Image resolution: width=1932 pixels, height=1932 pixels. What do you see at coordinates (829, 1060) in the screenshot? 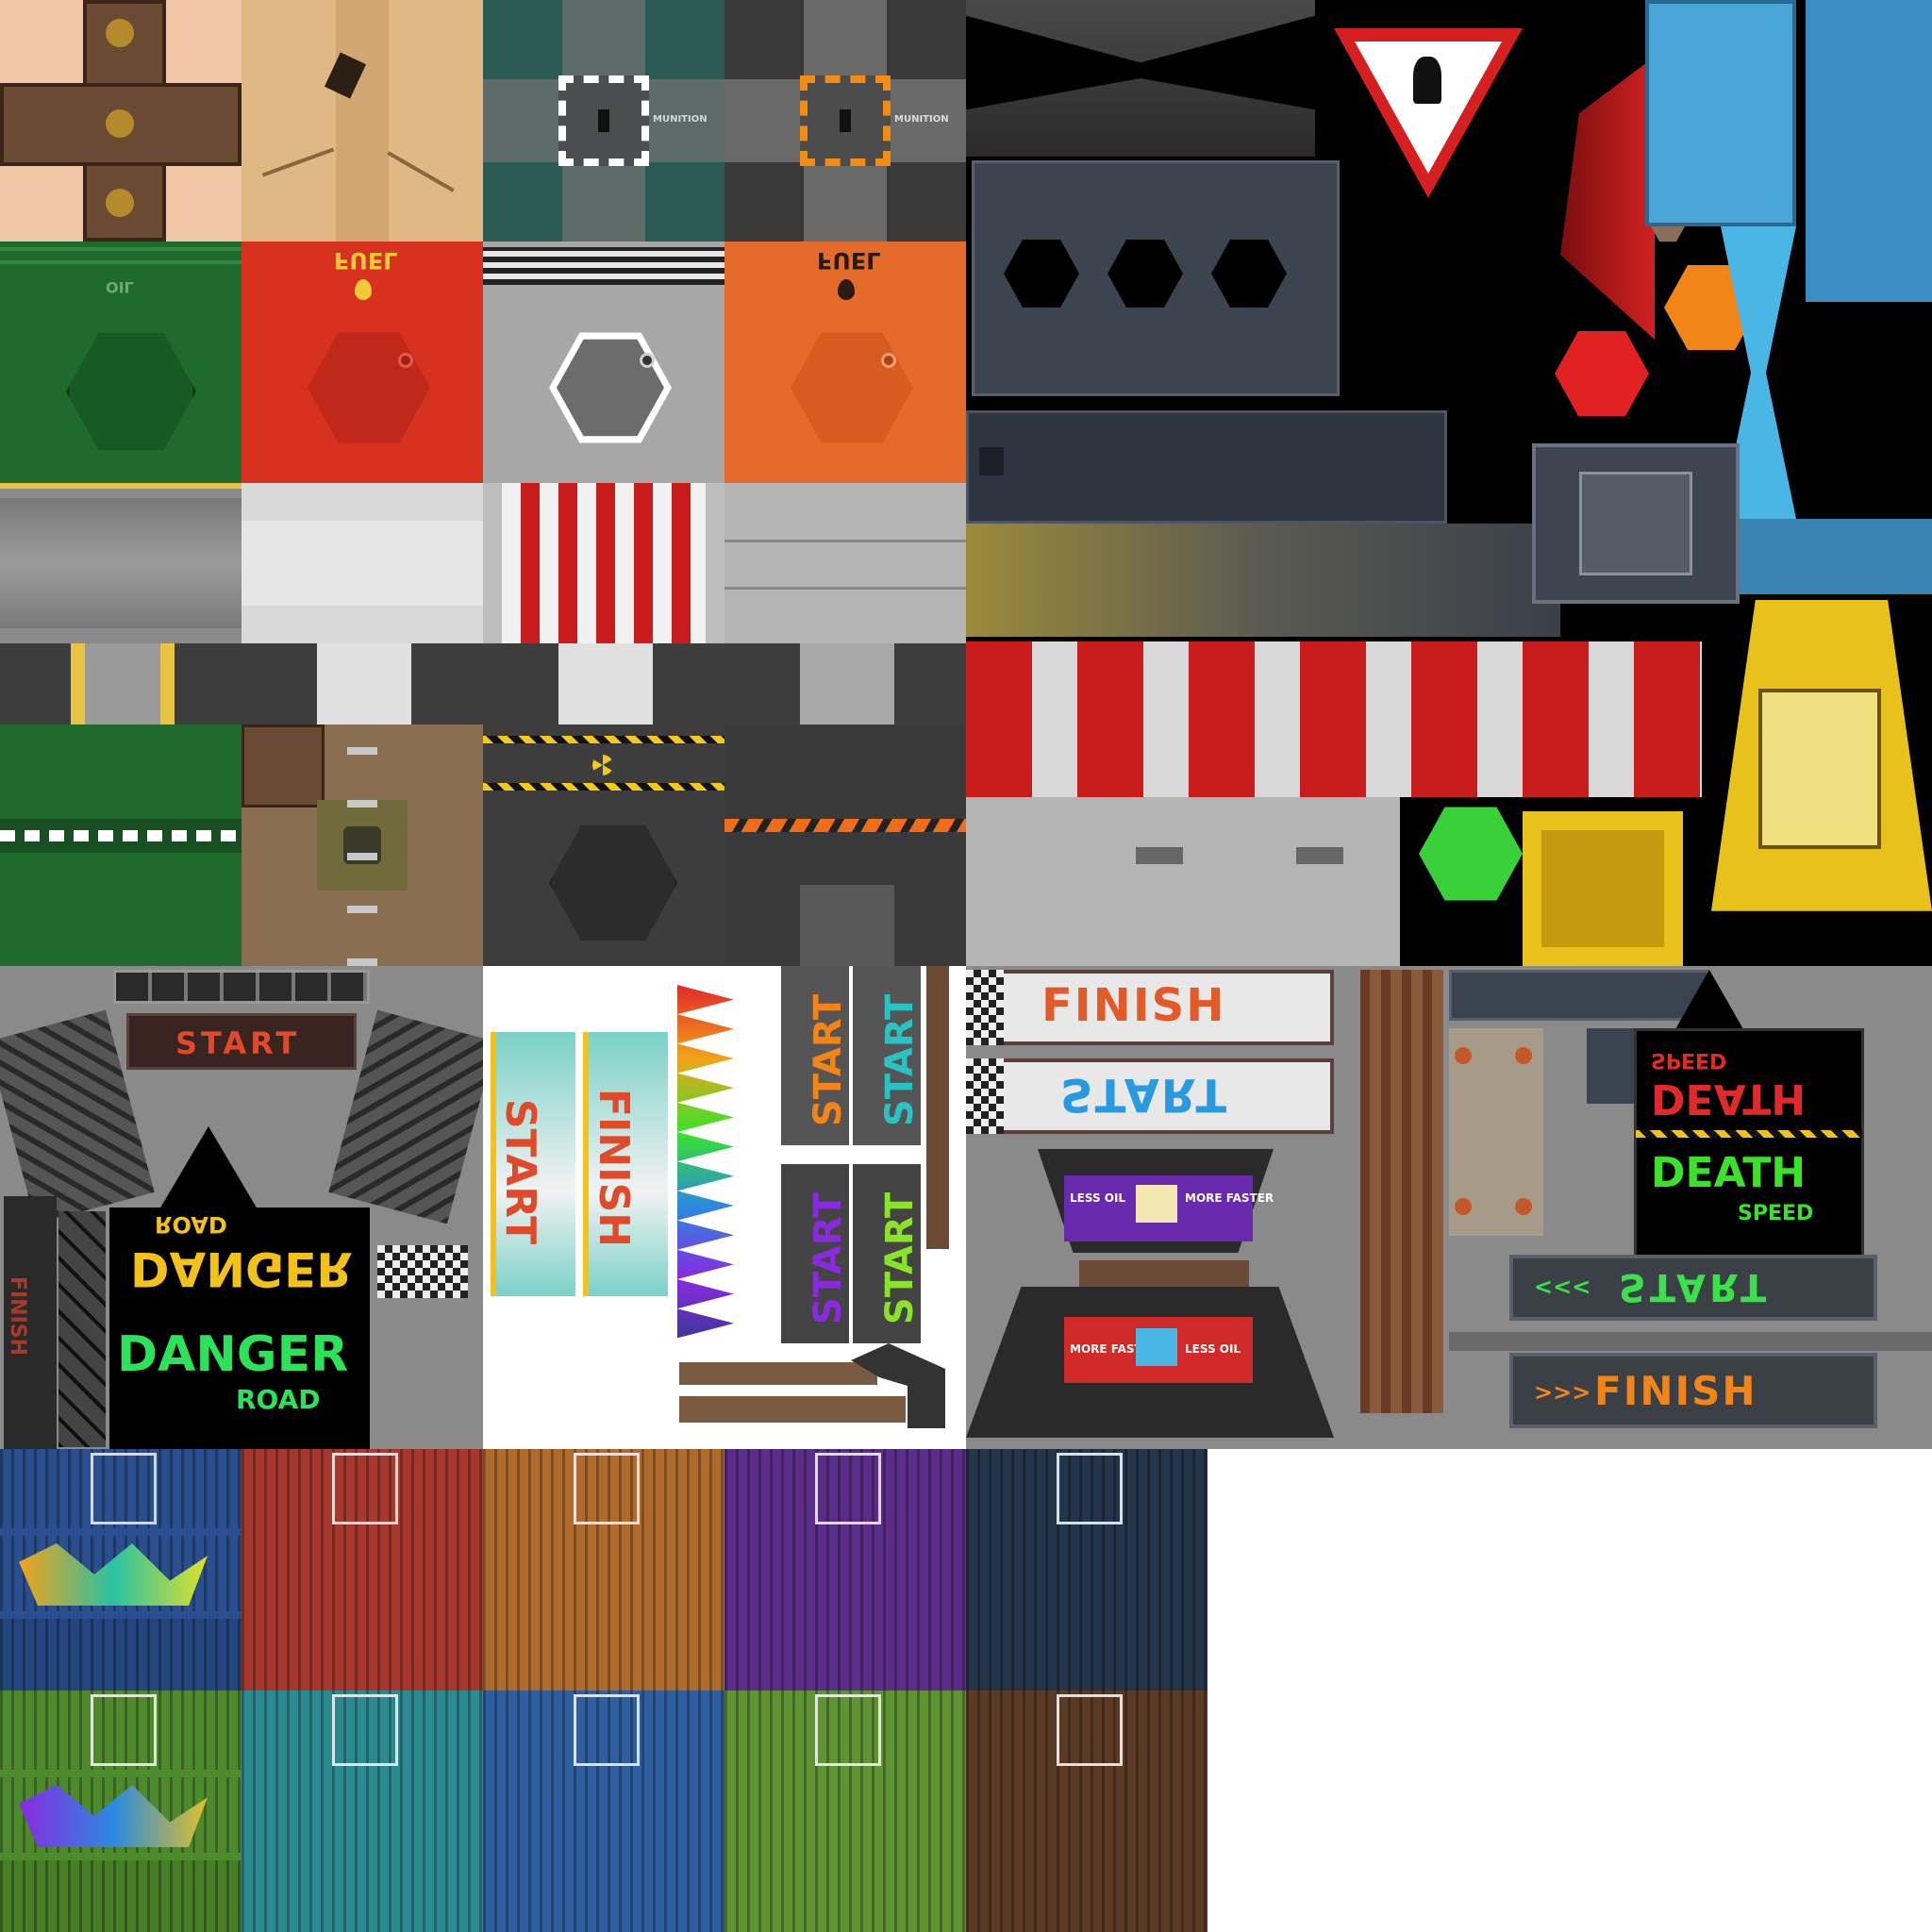
I see `start-sticker-orange: START` at bounding box center [829, 1060].